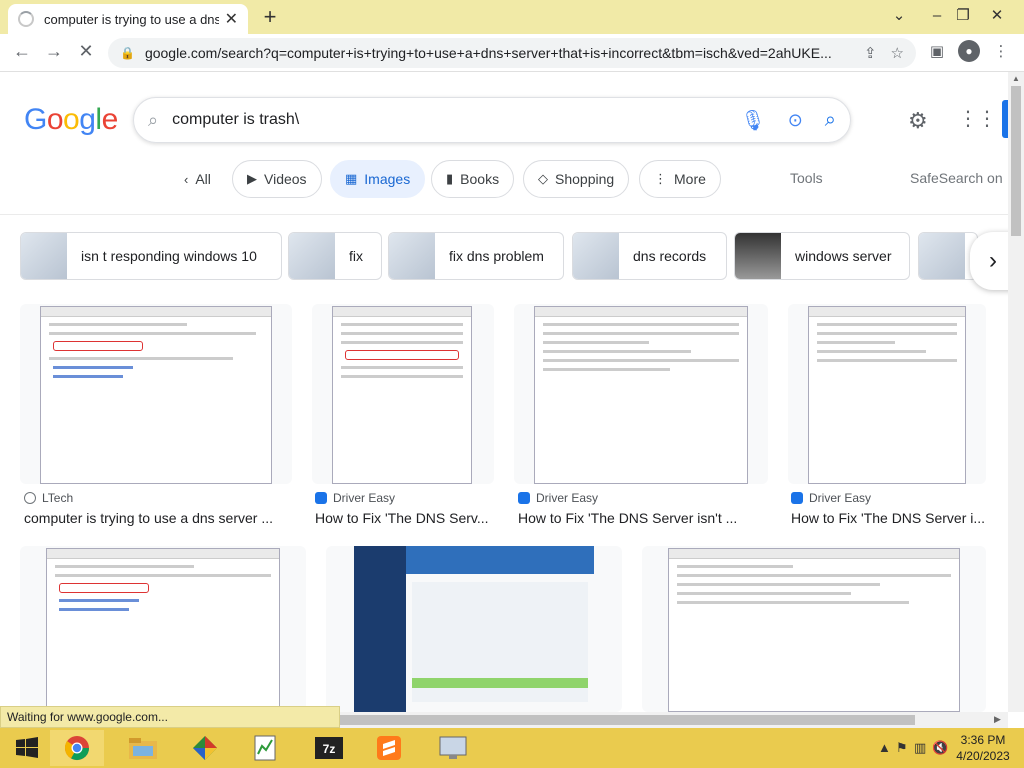  What do you see at coordinates (937, 53) in the screenshot?
I see `side-panel-icon: ▣` at bounding box center [937, 53].